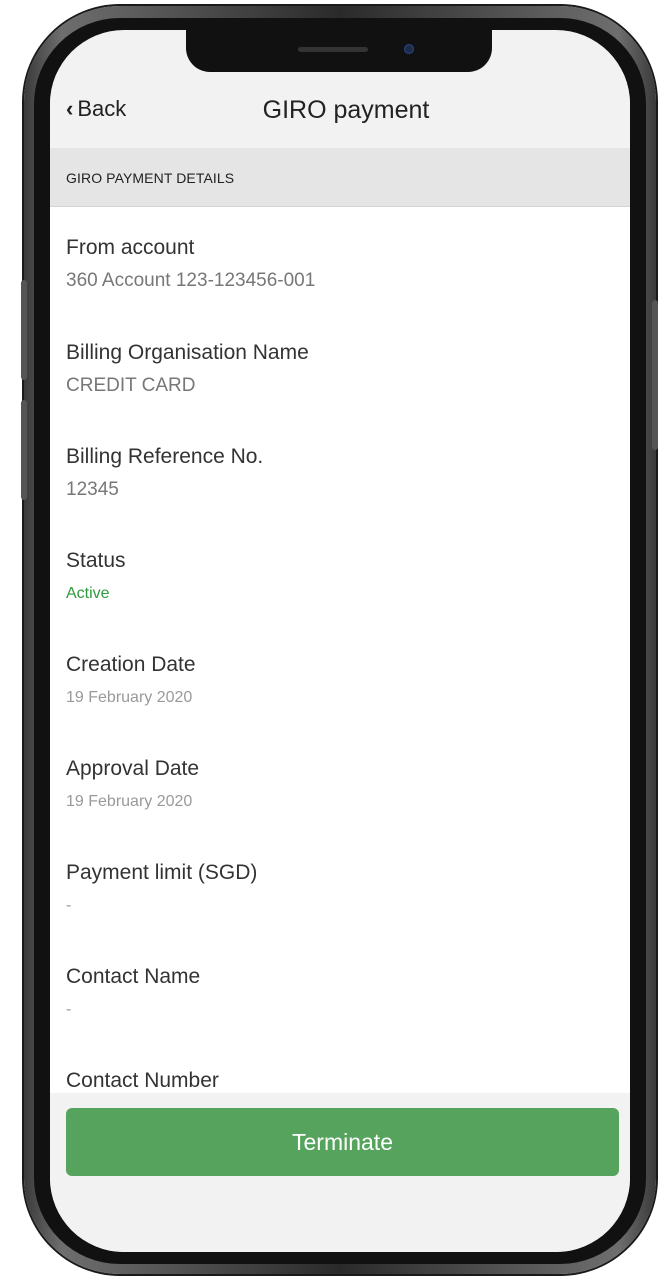 Image resolution: width=659 pixels, height=1281 pixels. Describe the element at coordinates (187, 352) in the screenshot. I see `field-label: Billing Organisation Name` at that location.